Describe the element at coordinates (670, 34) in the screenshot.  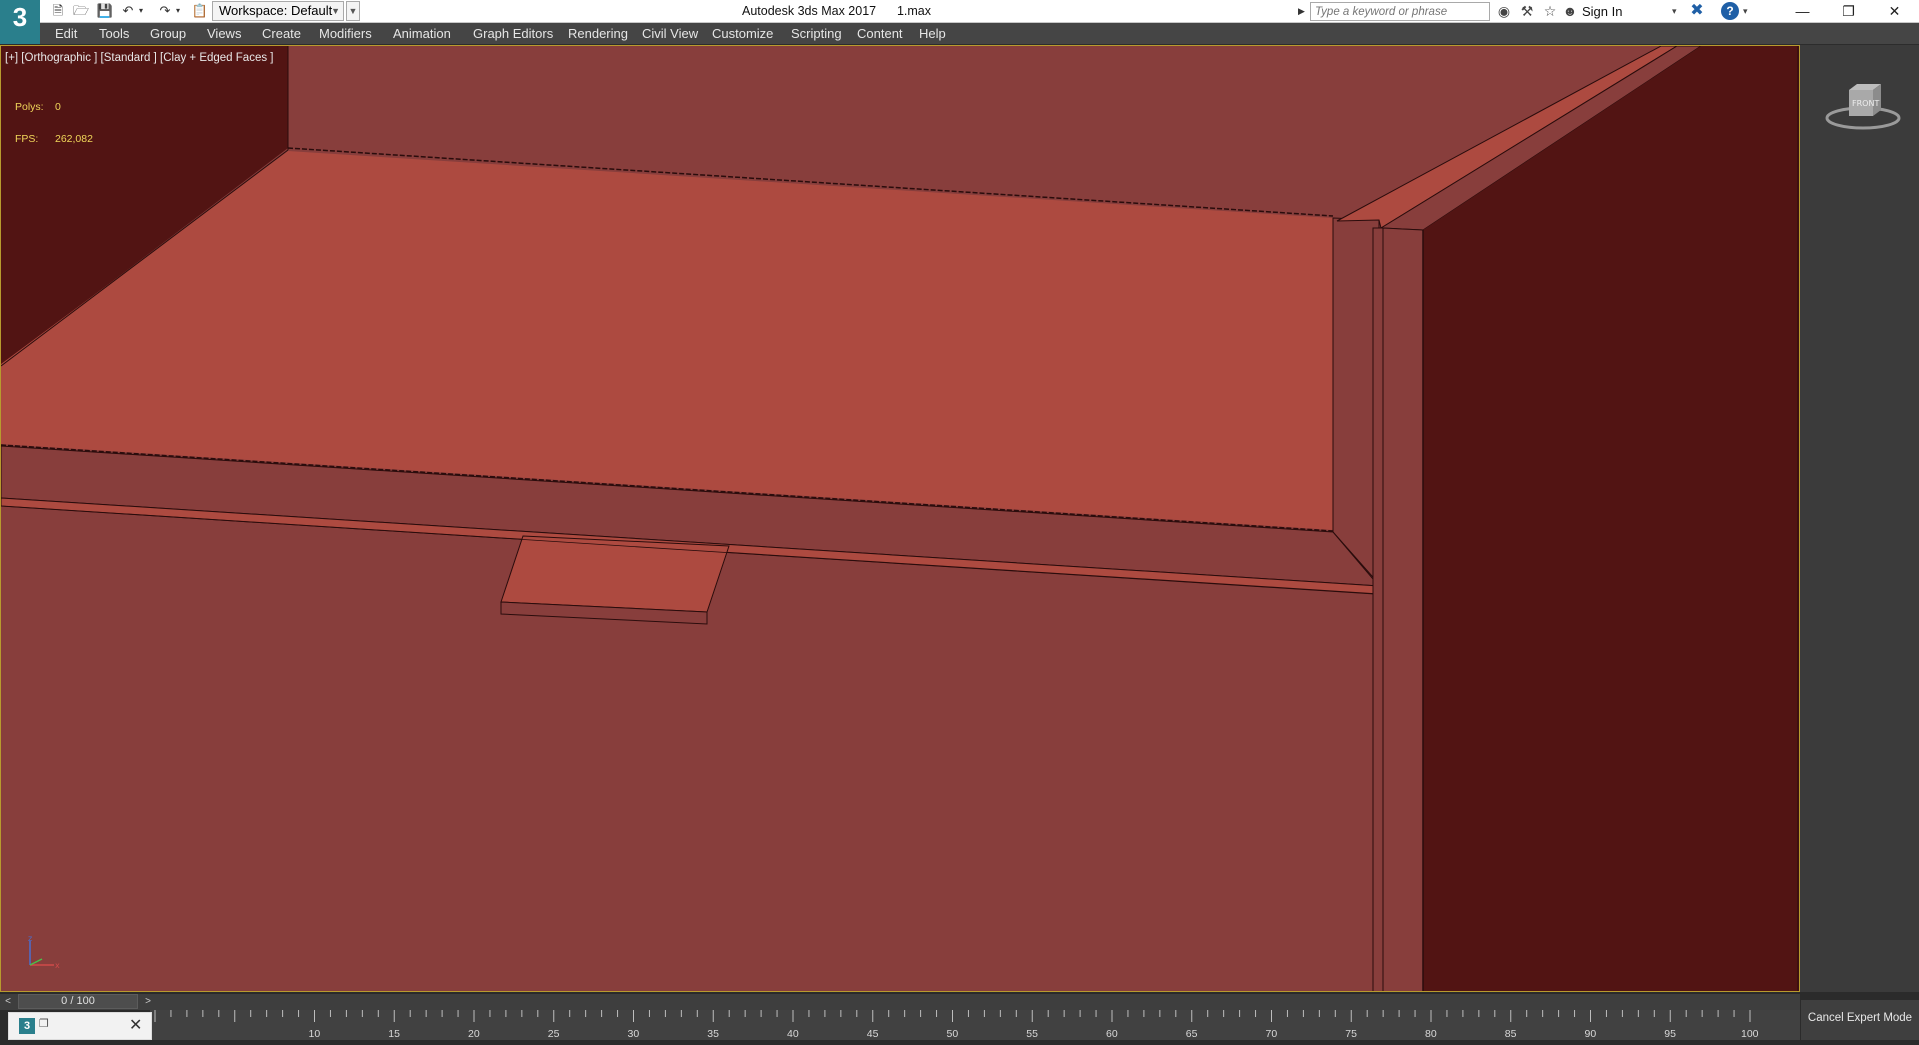
I see `menu-civil-view: Civil View` at that location.